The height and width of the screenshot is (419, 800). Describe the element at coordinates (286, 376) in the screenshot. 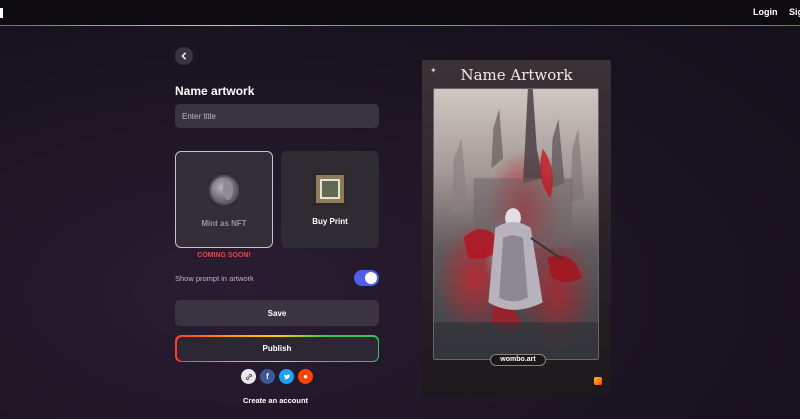

I see `twitter-icon` at that location.